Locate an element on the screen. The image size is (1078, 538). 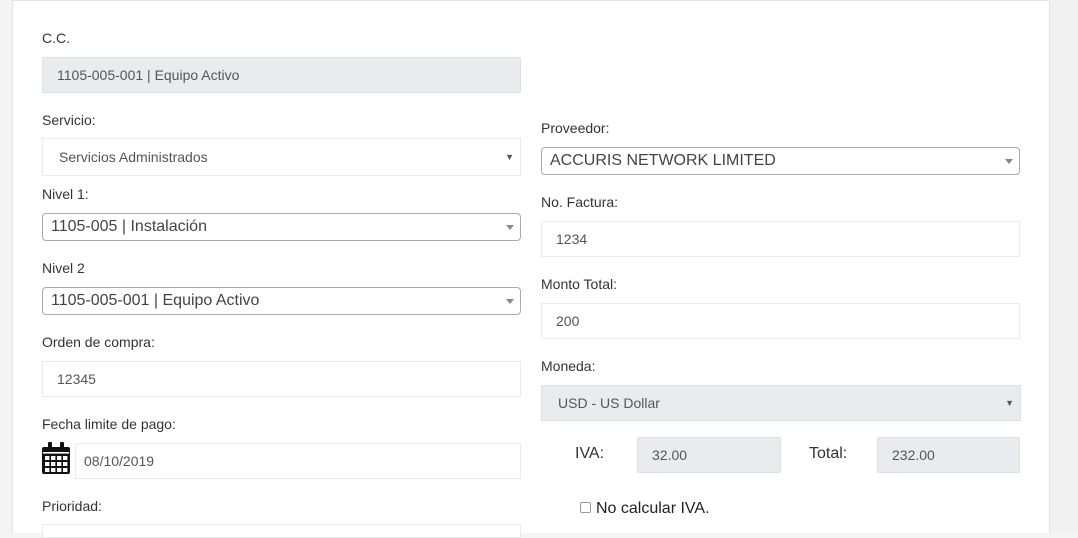
nivel1-label: Nivel 1: is located at coordinates (65, 194).